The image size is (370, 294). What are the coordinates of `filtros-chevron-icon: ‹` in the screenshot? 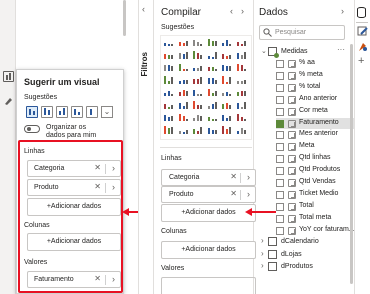 It's located at (143, 9).